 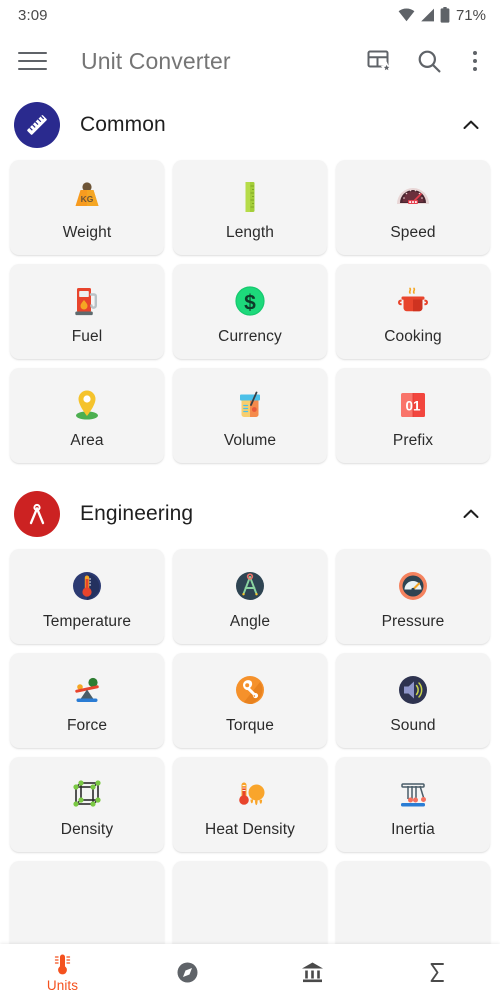 What do you see at coordinates (250, 126) in the screenshot?
I see `section-header-common: Common` at bounding box center [250, 126].